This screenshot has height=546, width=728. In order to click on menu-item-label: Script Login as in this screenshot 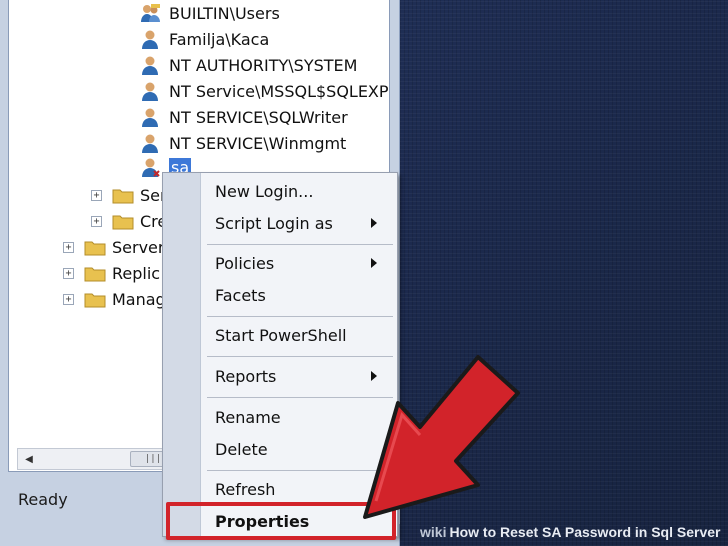, I will do `click(274, 223)`.